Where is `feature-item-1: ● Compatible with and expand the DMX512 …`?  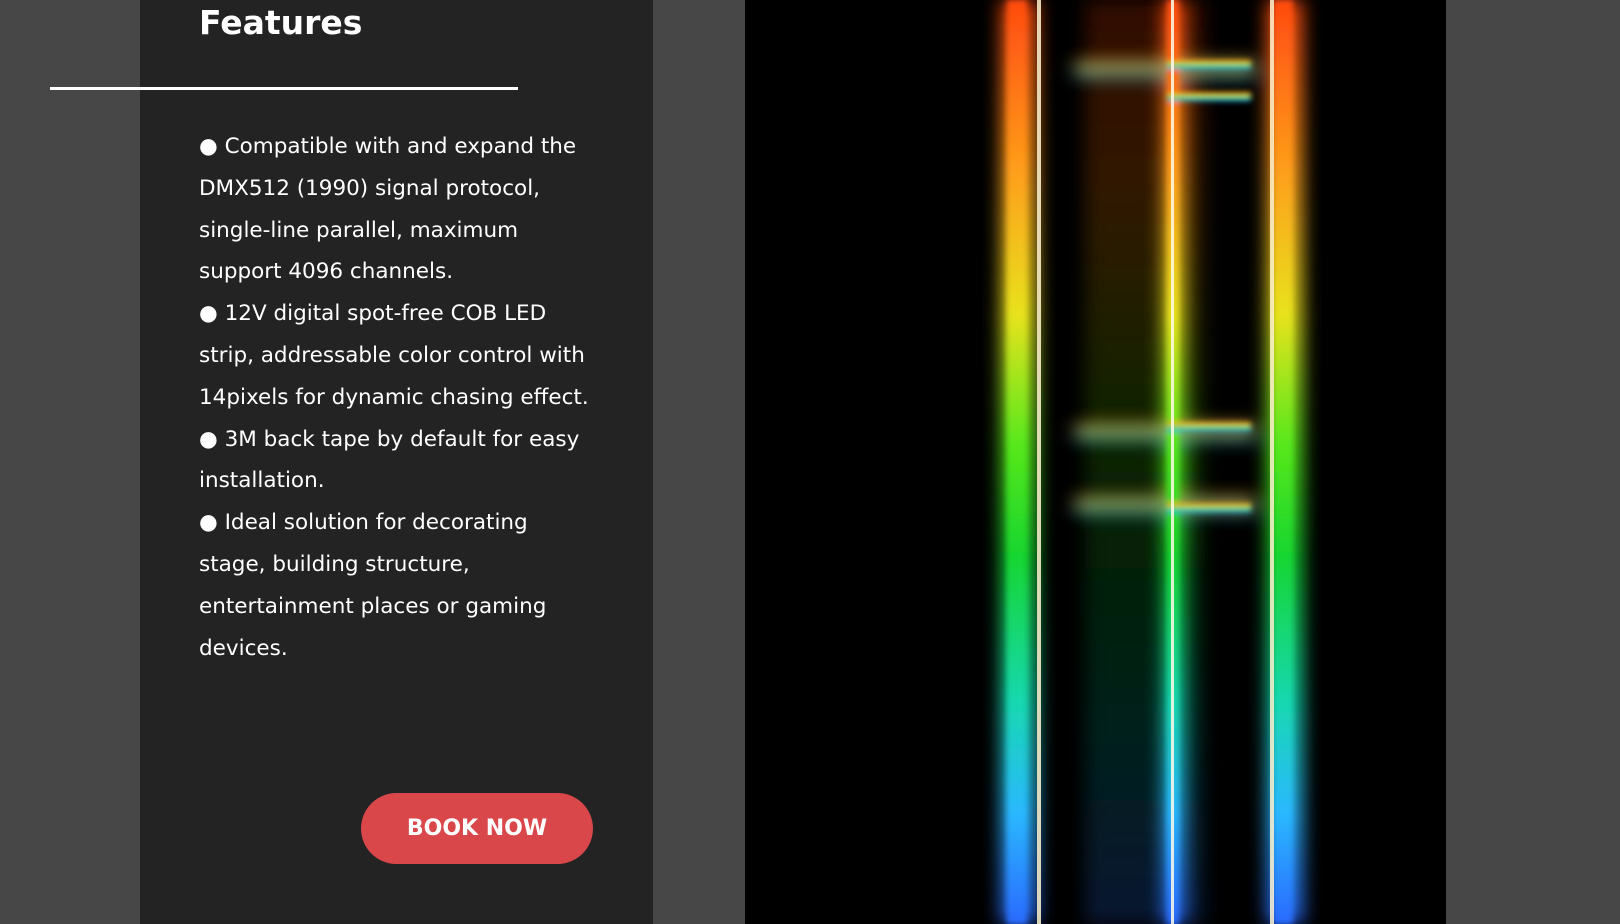 feature-item-1: ● Compatible with and expand the DMX512 … is located at coordinates (388, 209).